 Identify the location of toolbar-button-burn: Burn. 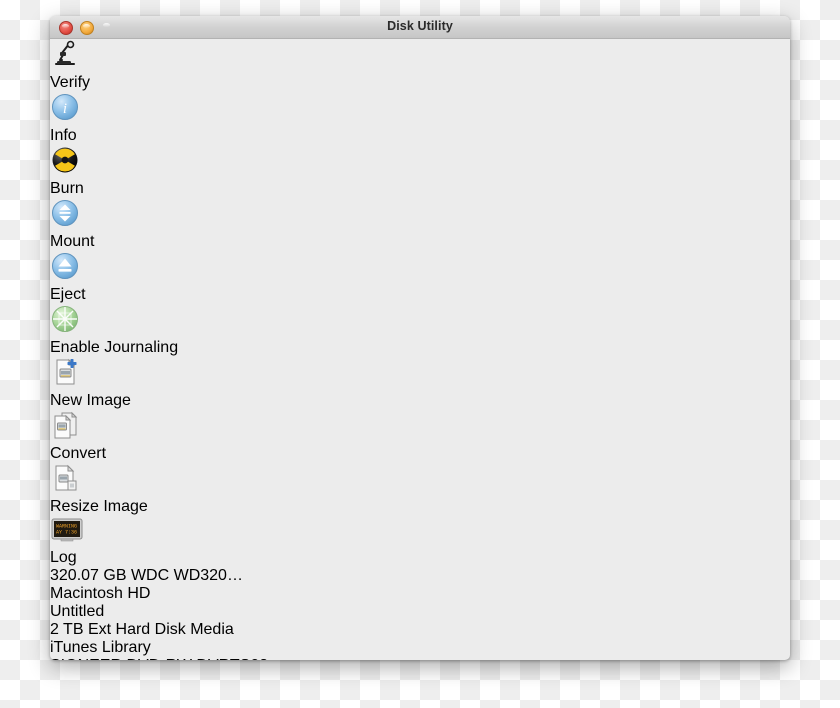
(420, 171).